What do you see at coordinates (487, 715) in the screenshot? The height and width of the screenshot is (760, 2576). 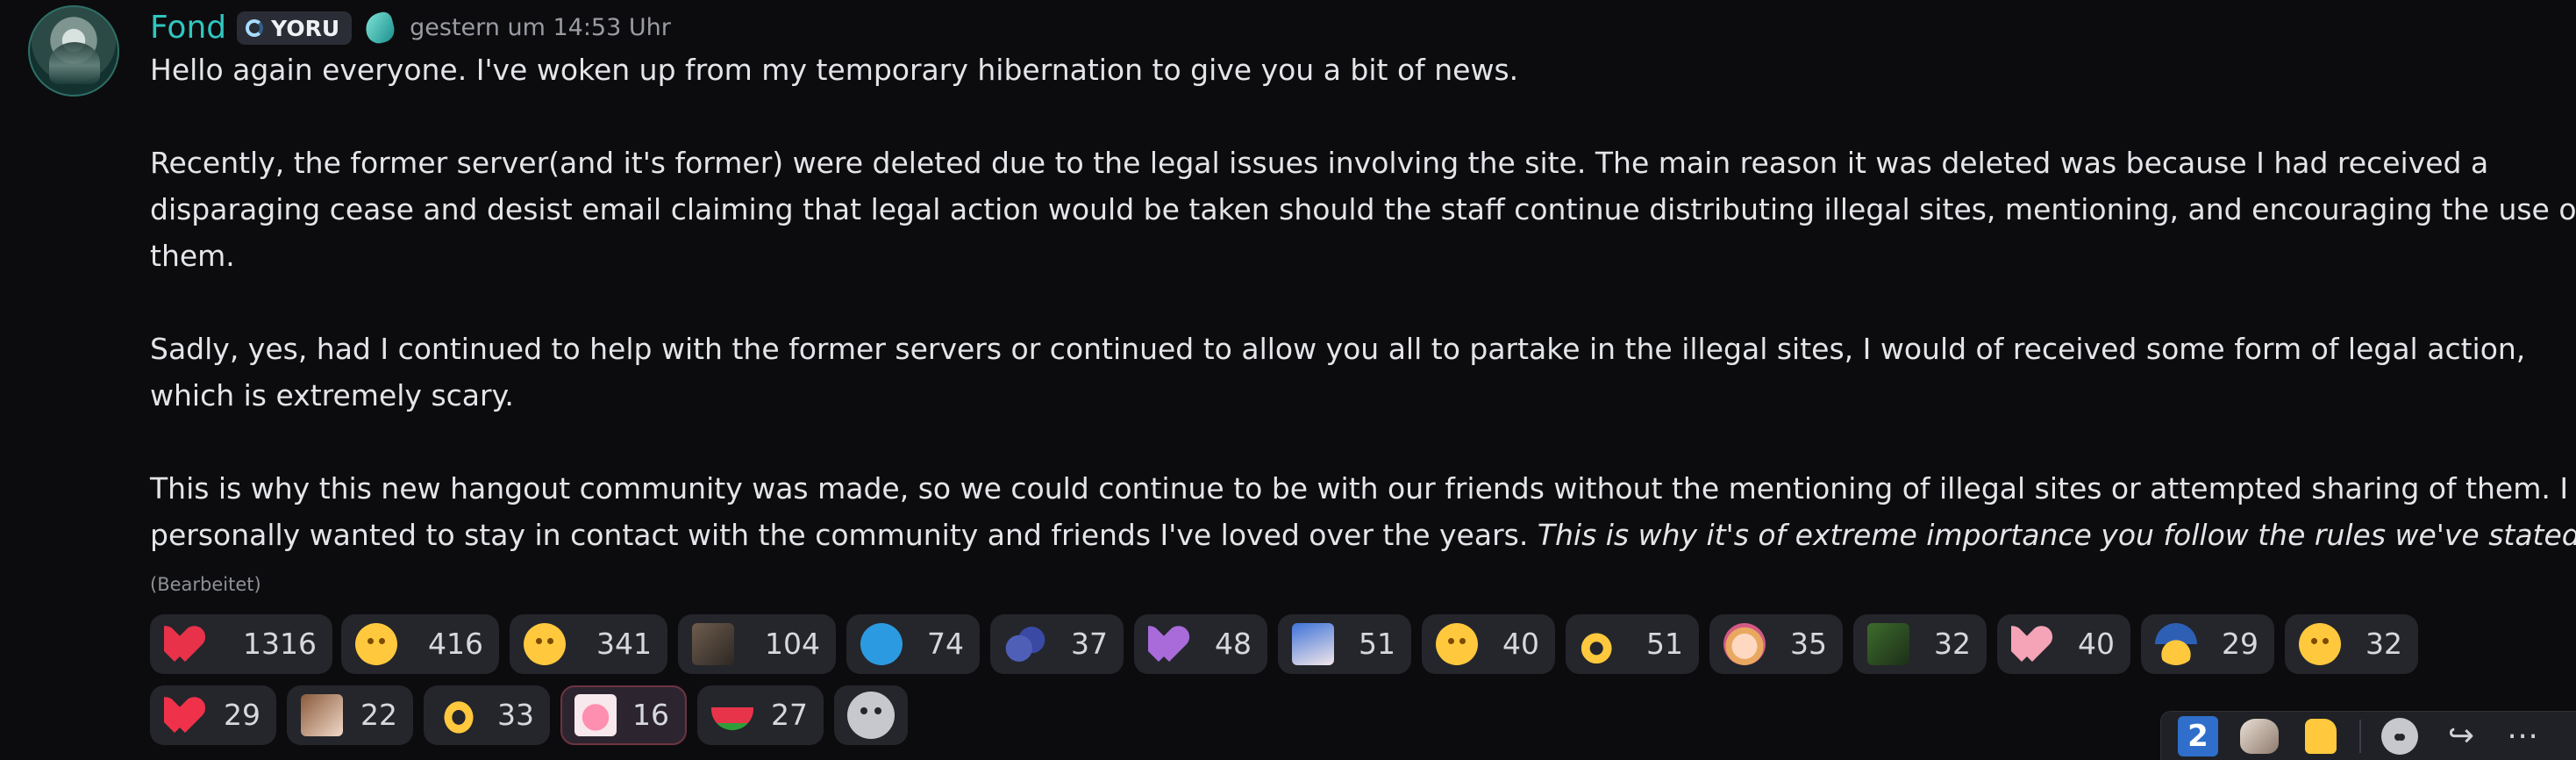 I see `reaction-heart-hands: 33` at bounding box center [487, 715].